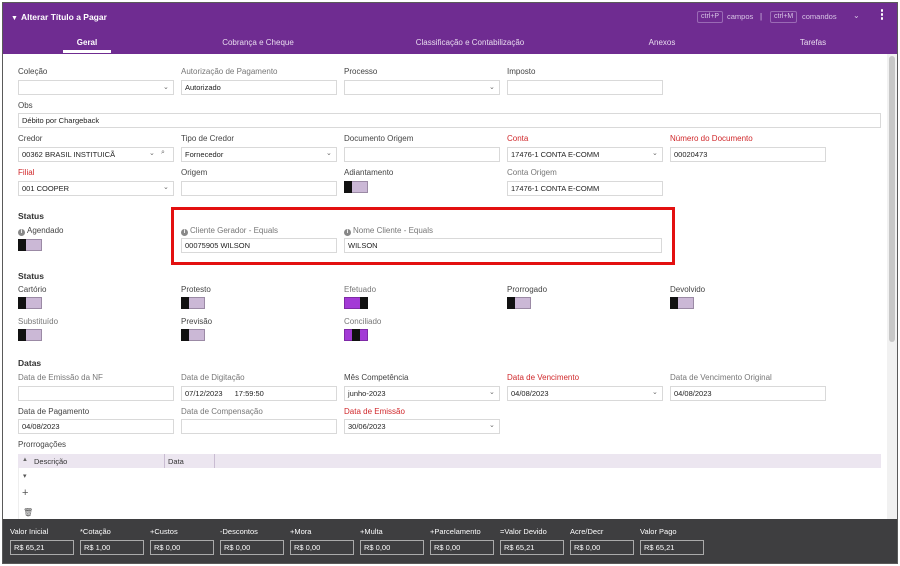  I want to click on substituido-toggle, so click(30, 335).